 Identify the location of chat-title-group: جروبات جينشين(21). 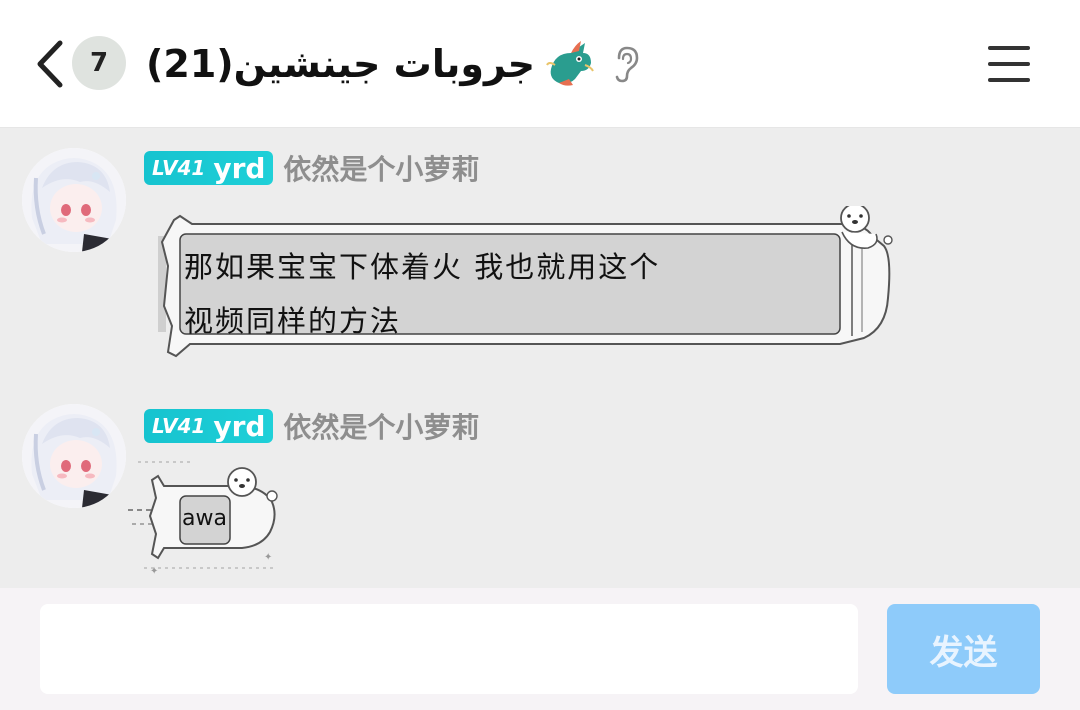
(393, 64).